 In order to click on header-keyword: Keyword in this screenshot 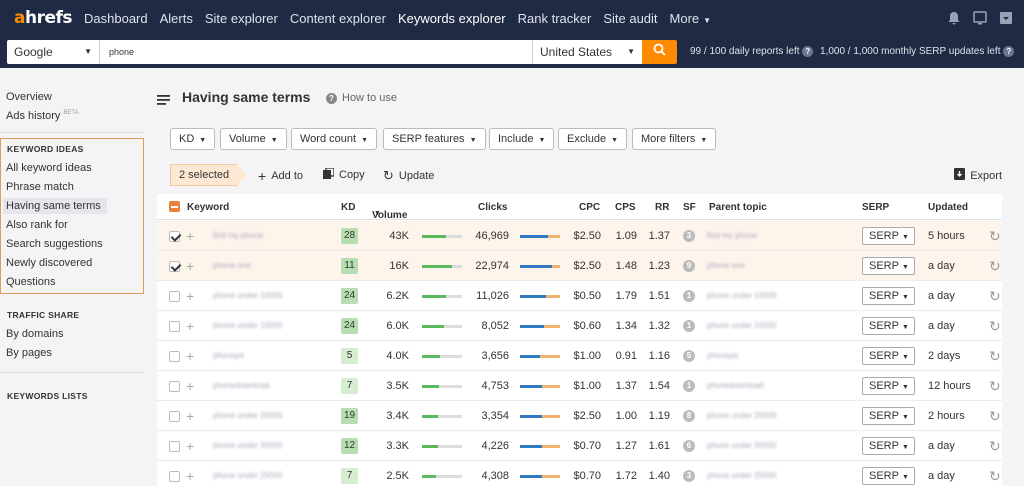, I will do `click(208, 207)`.